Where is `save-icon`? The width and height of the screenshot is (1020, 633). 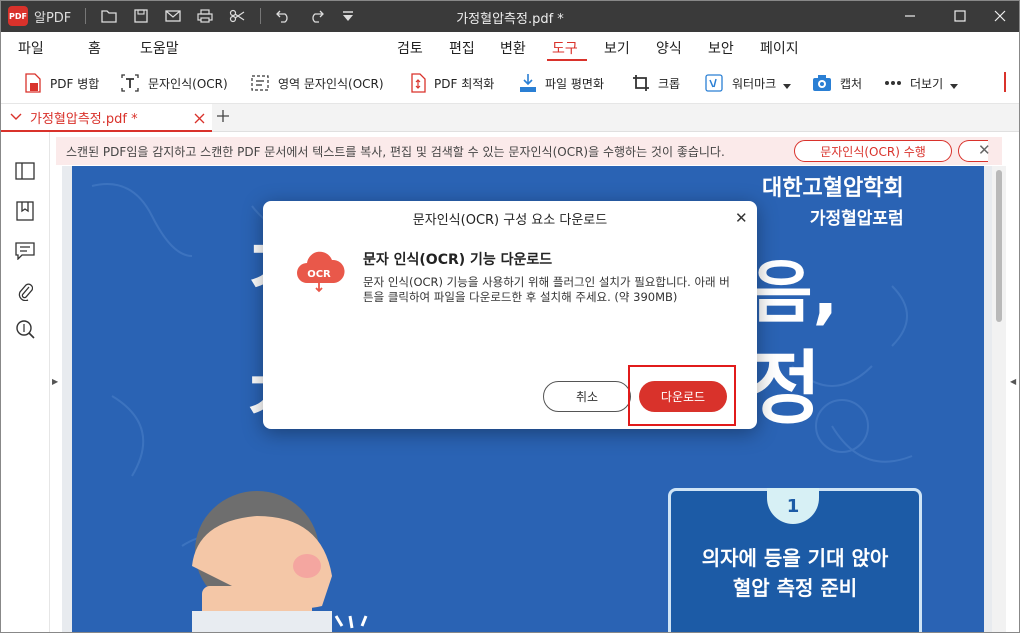
save-icon is located at coordinates (141, 16).